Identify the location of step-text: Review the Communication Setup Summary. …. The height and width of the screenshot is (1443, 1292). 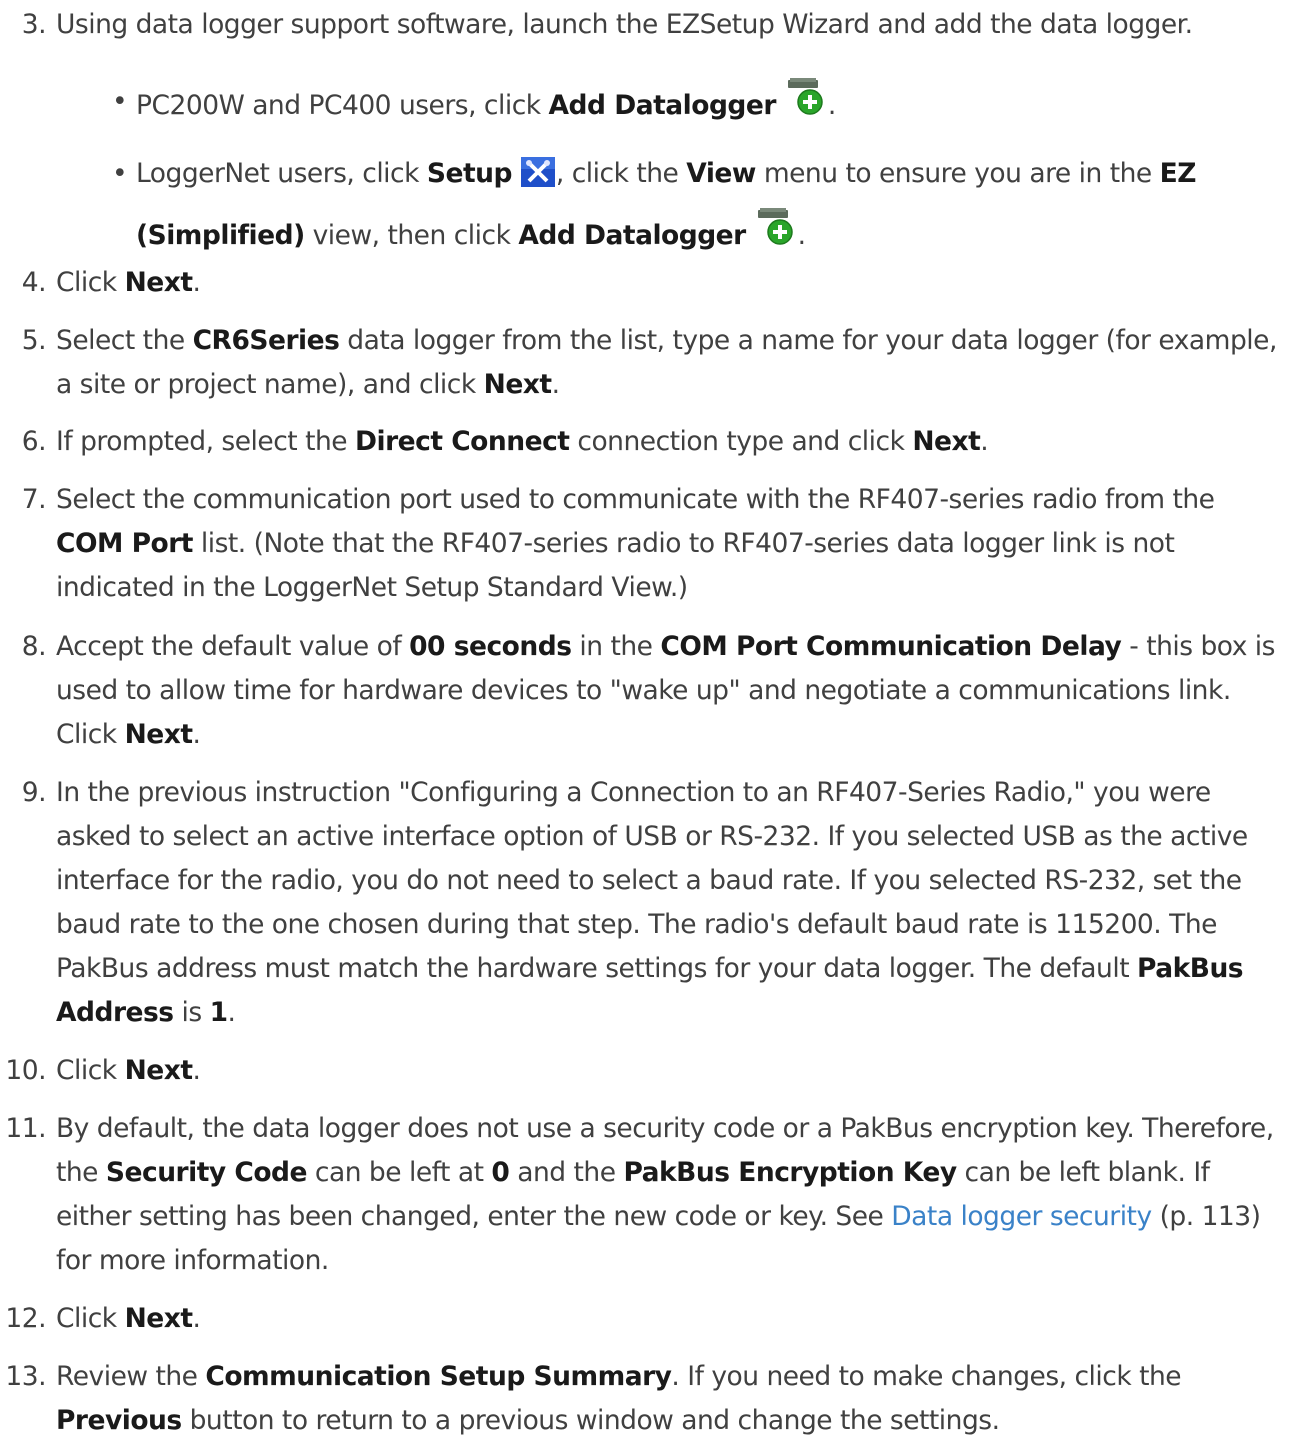
(668, 1399).